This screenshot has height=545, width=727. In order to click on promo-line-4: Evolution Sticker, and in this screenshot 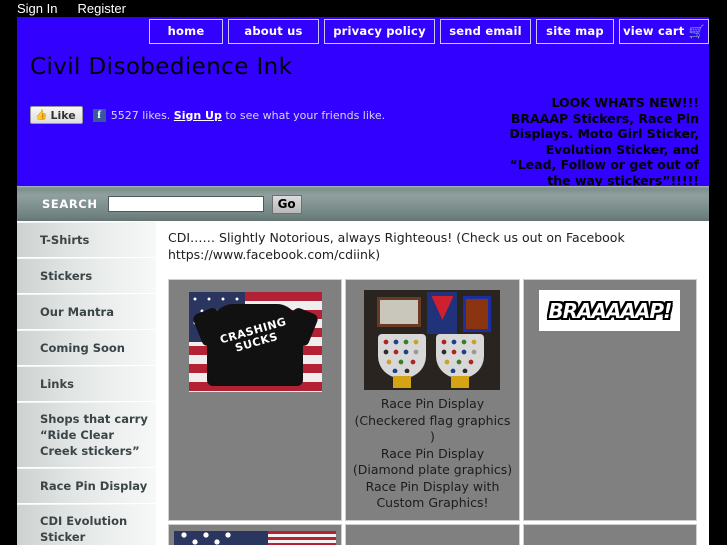, I will do `click(622, 149)`.